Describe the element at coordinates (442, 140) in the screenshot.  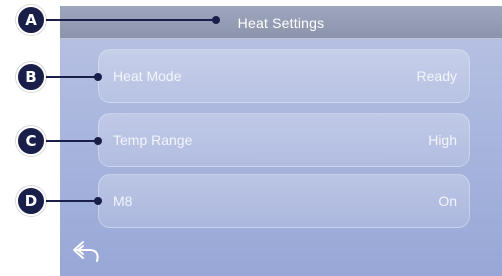
I see `setting-value: High` at that location.